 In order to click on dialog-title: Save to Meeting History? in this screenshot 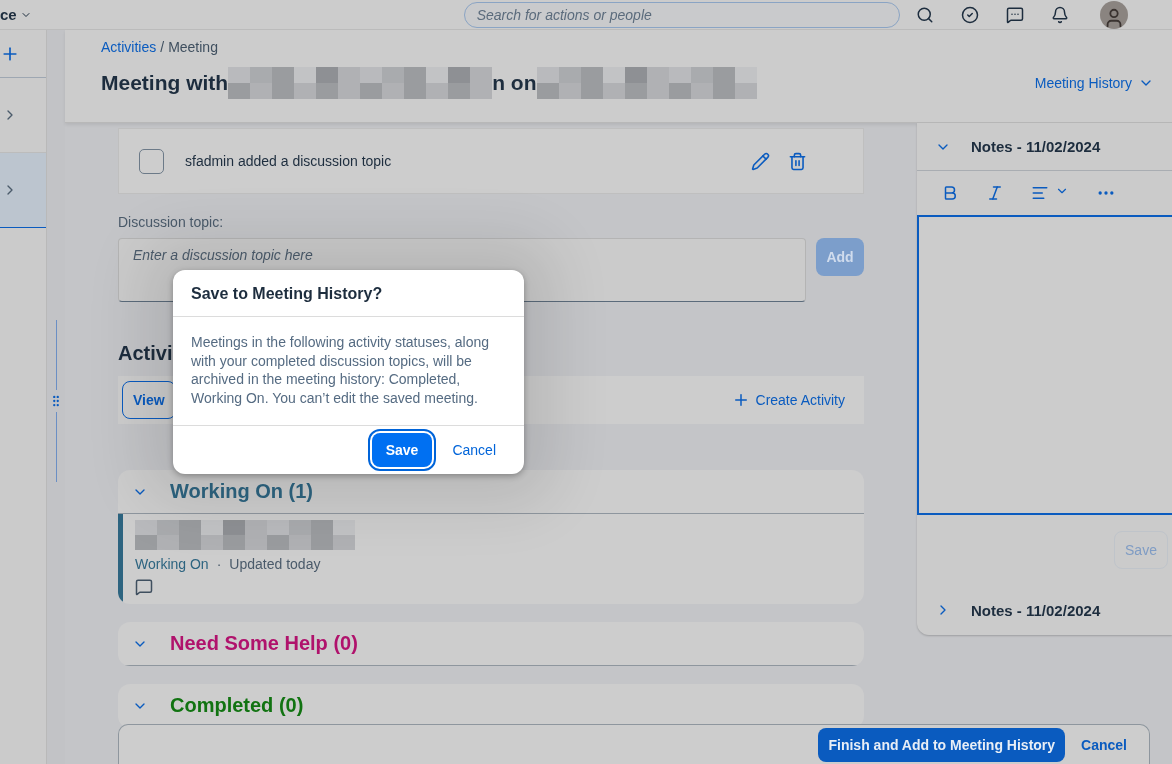, I will do `click(348, 293)`.